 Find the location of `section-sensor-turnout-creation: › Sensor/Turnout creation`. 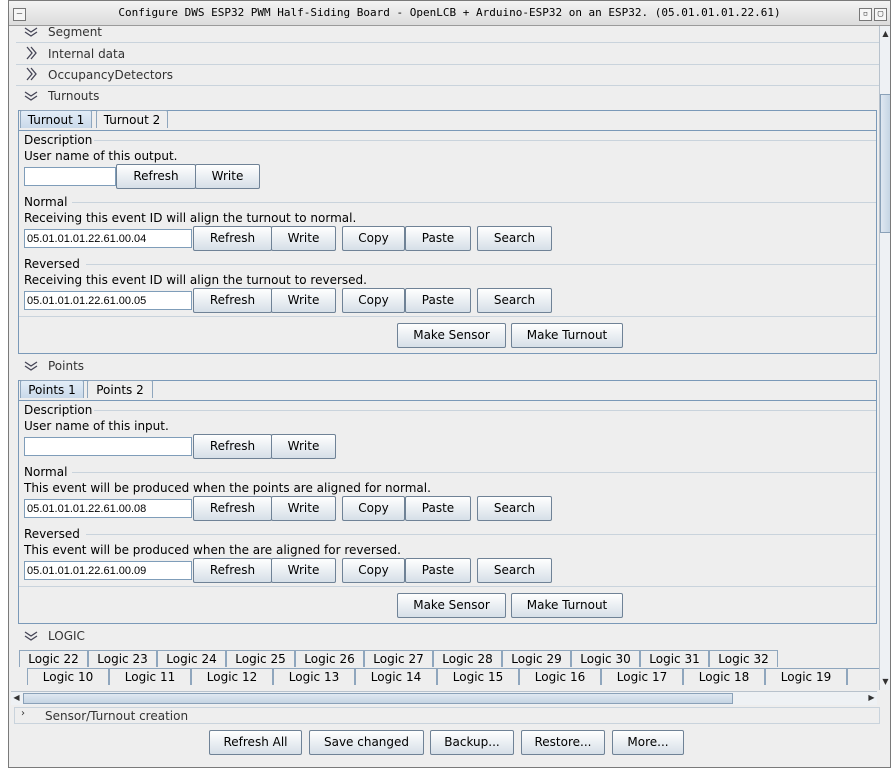

section-sensor-turnout-creation: › Sensor/Turnout creation is located at coordinates (447, 715).